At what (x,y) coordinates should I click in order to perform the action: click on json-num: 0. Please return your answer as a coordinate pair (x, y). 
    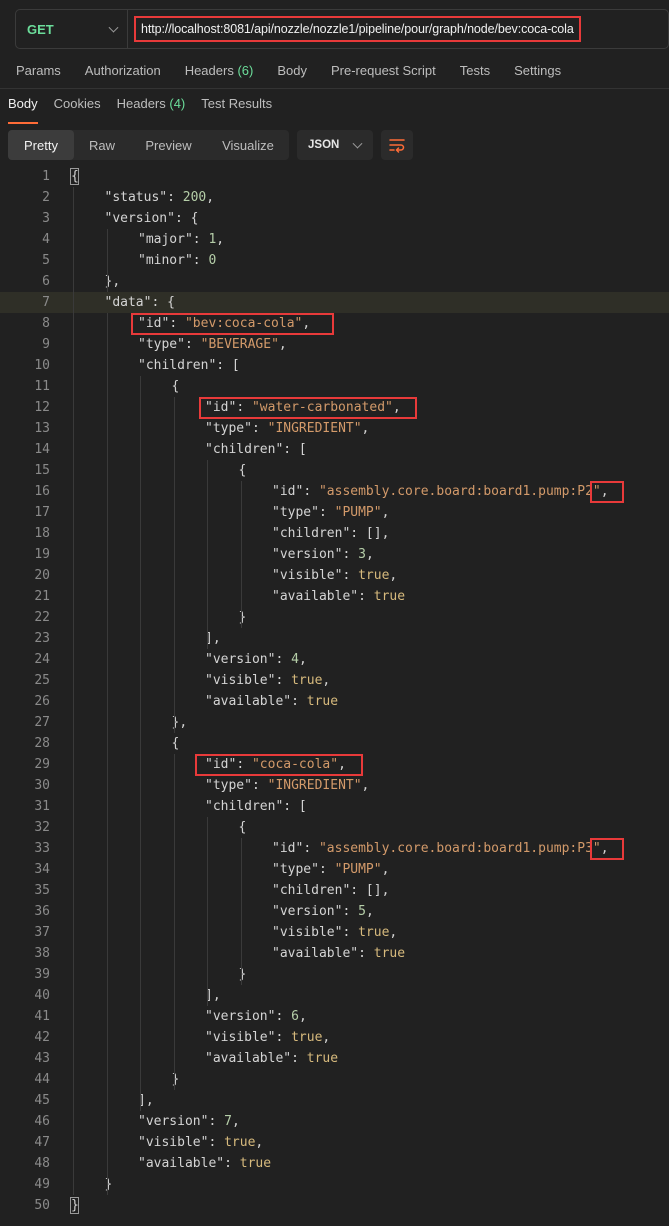
    Looking at the image, I should click on (212, 260).